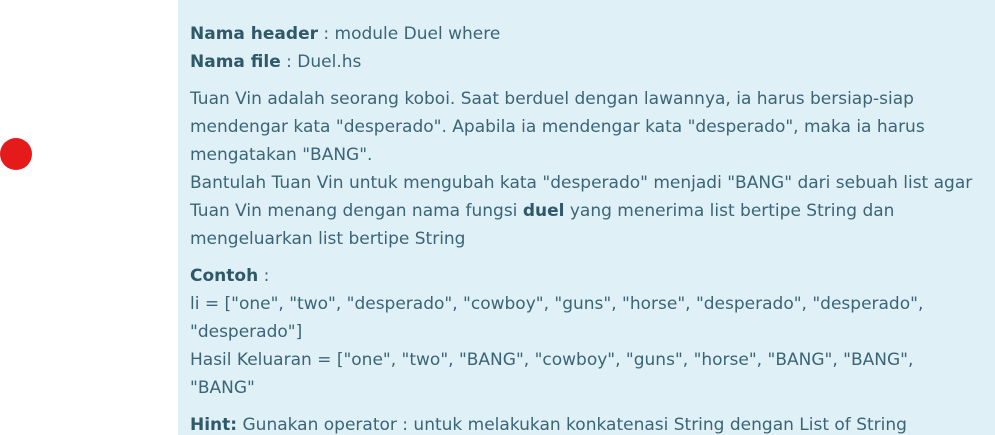  What do you see at coordinates (585, 34) in the screenshot?
I see `header-name-line: Nama header : module Duel where` at bounding box center [585, 34].